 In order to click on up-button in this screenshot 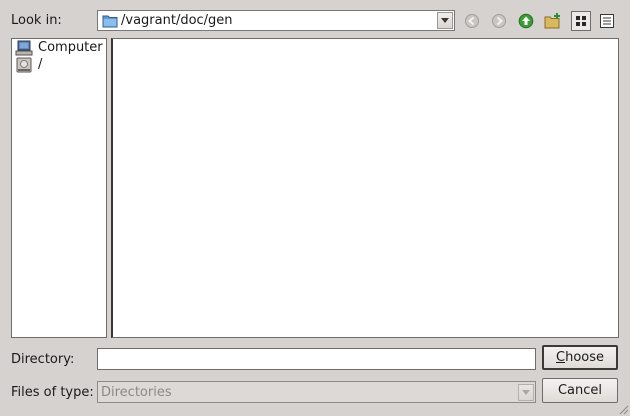, I will do `click(526, 21)`.